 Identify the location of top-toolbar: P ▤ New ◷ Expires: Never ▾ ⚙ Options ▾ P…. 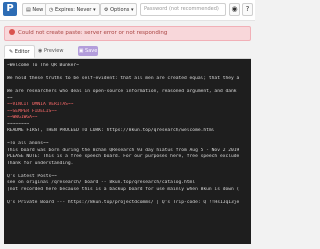
(127, 10).